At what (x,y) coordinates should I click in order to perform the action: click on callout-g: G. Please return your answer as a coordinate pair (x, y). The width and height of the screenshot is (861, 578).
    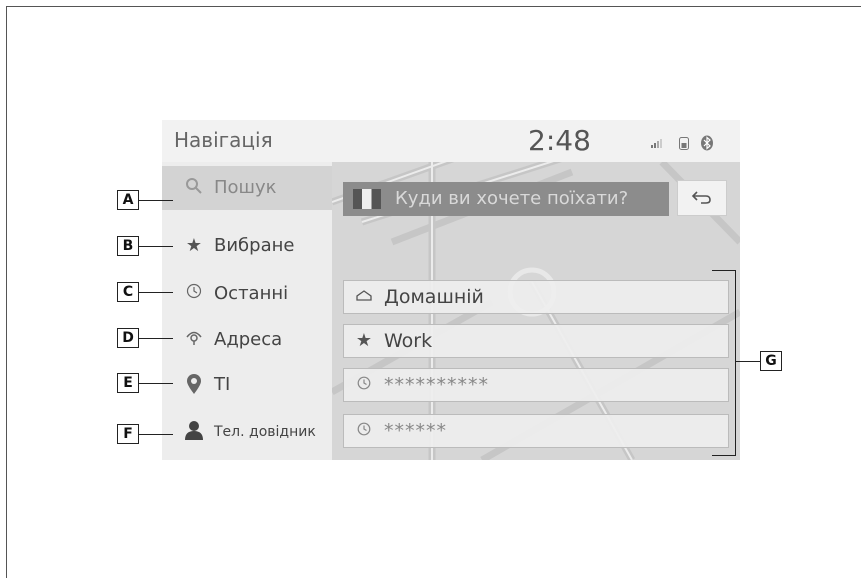
    Looking at the image, I should click on (771, 361).